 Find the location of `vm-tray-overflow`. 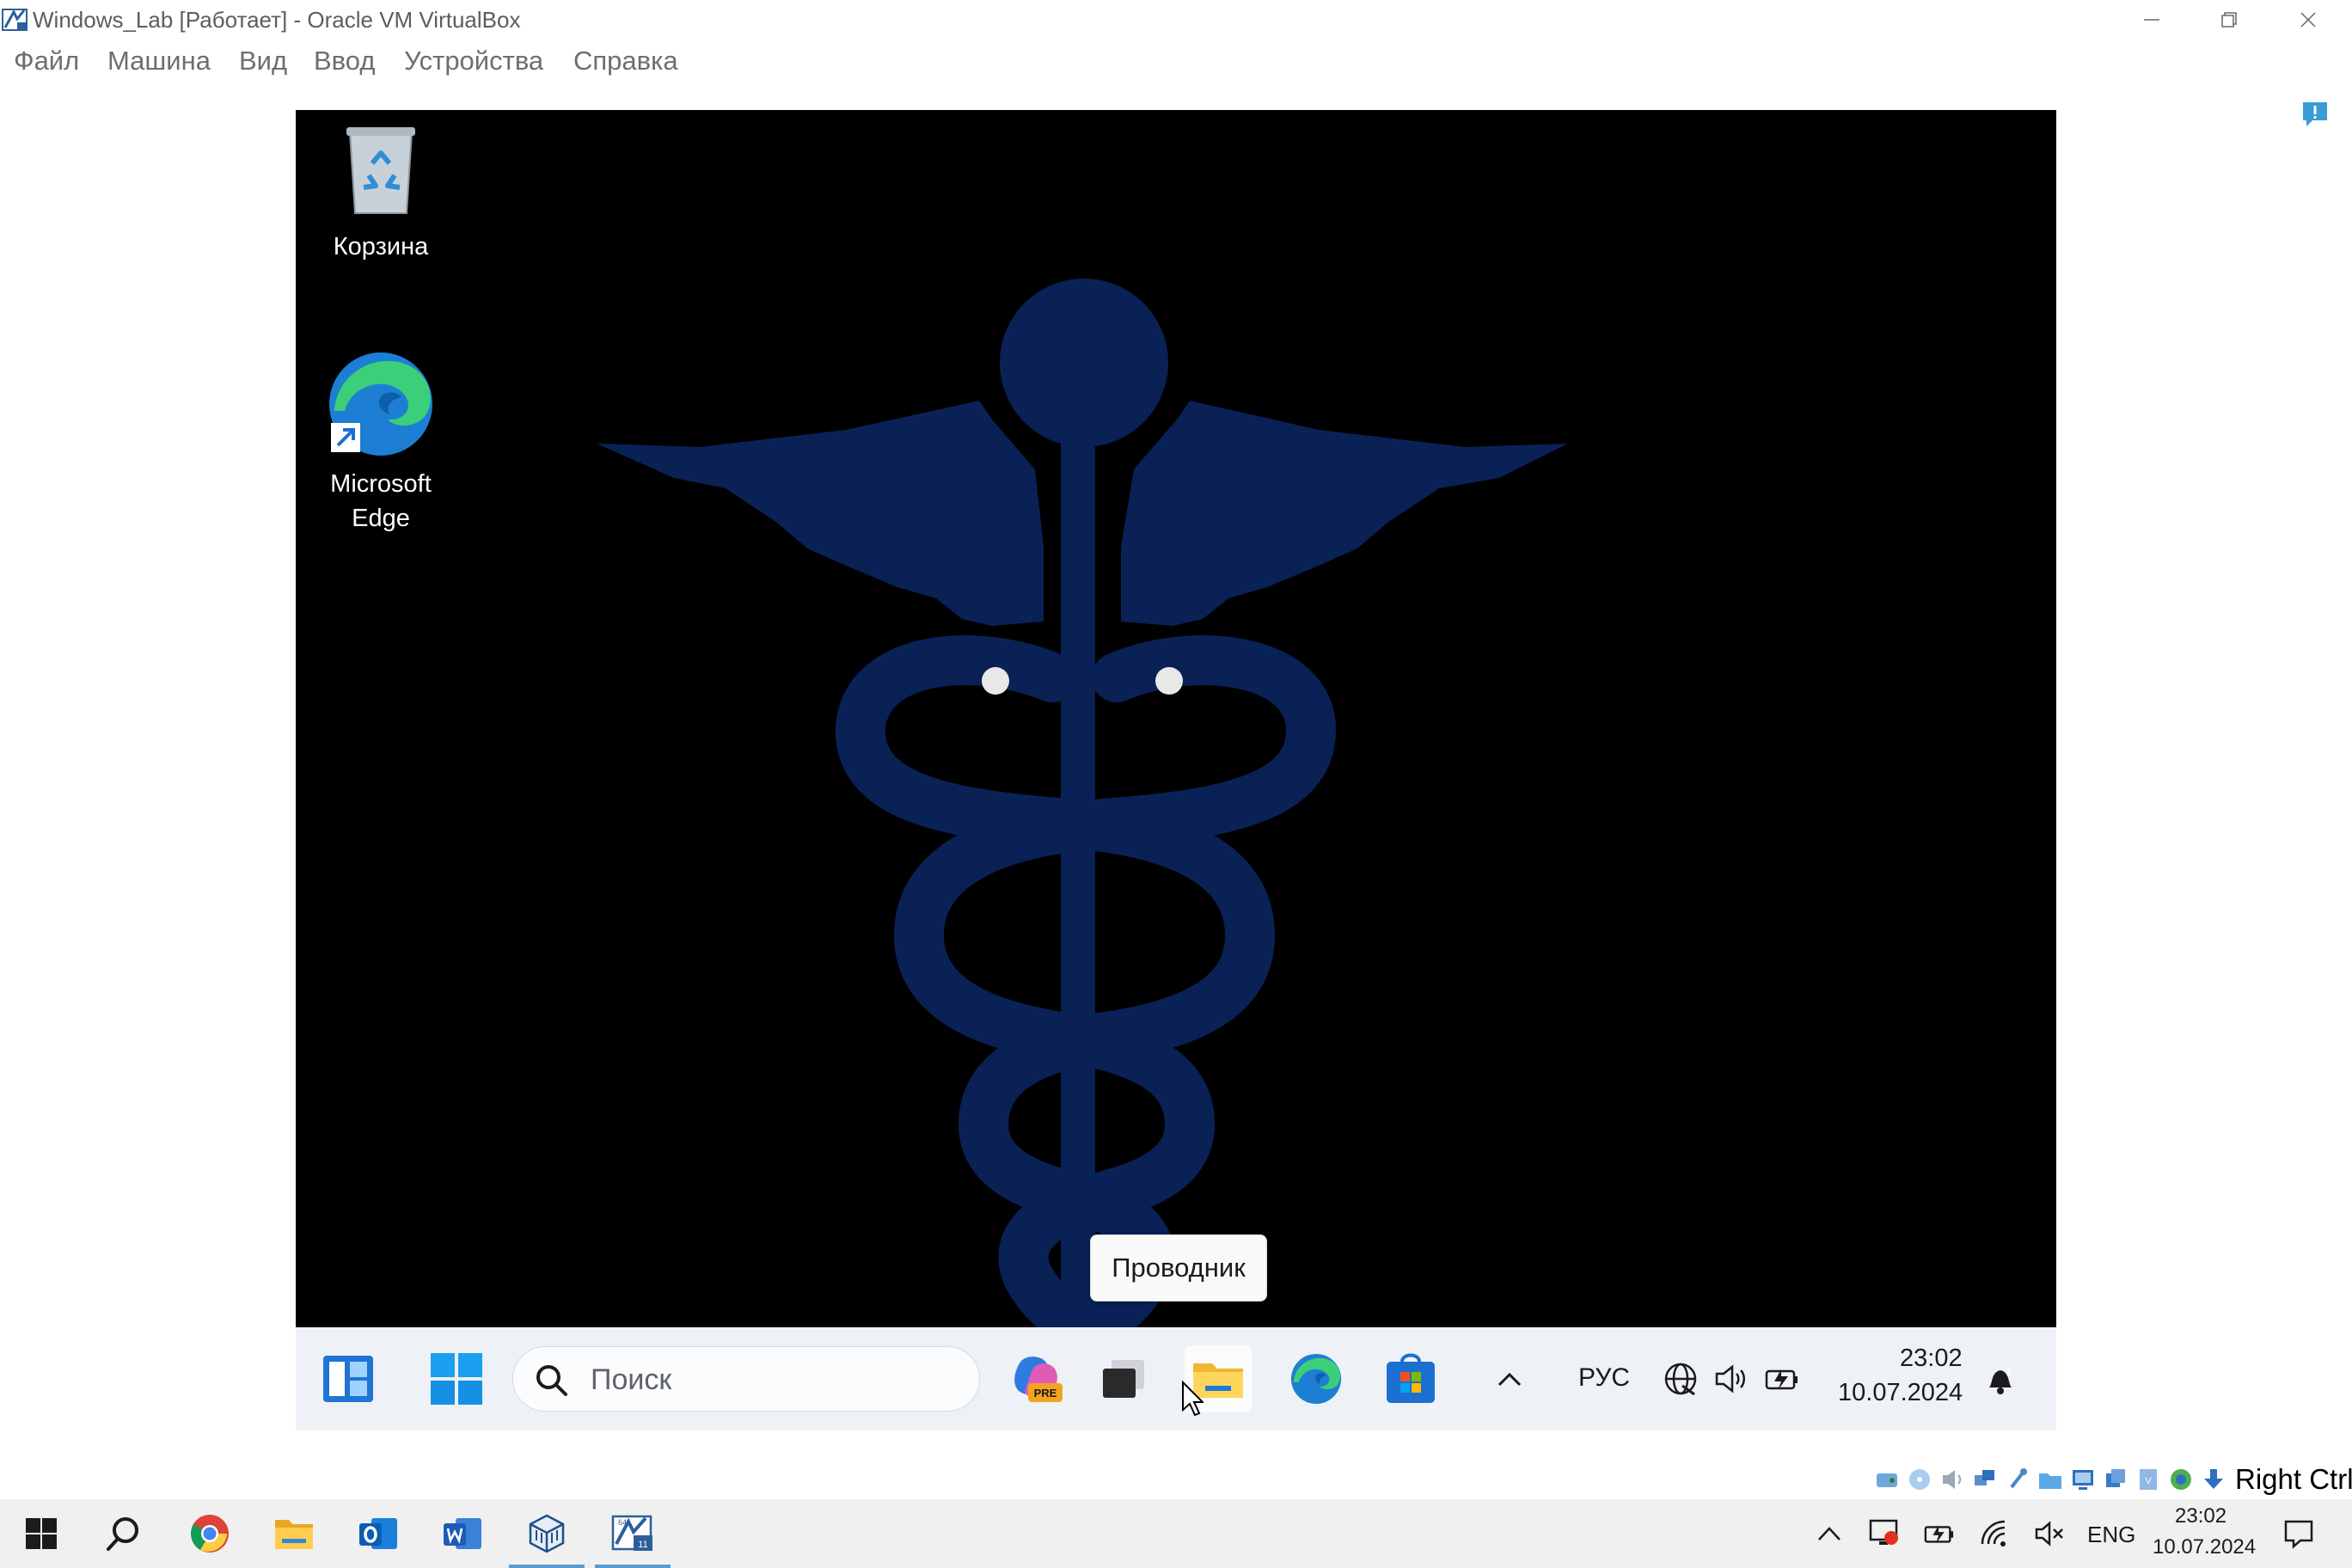

vm-tray-overflow is located at coordinates (1509, 1378).